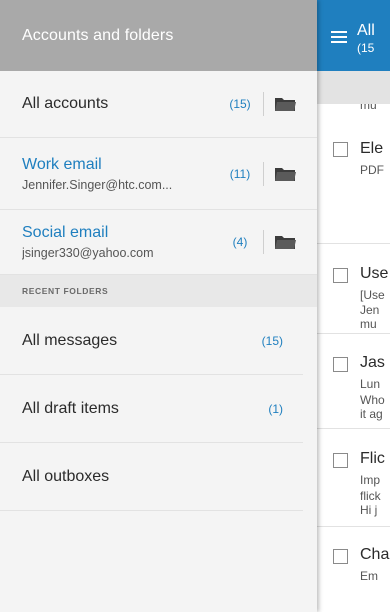  I want to click on mail-preview-line: Imp, so click(370, 480).